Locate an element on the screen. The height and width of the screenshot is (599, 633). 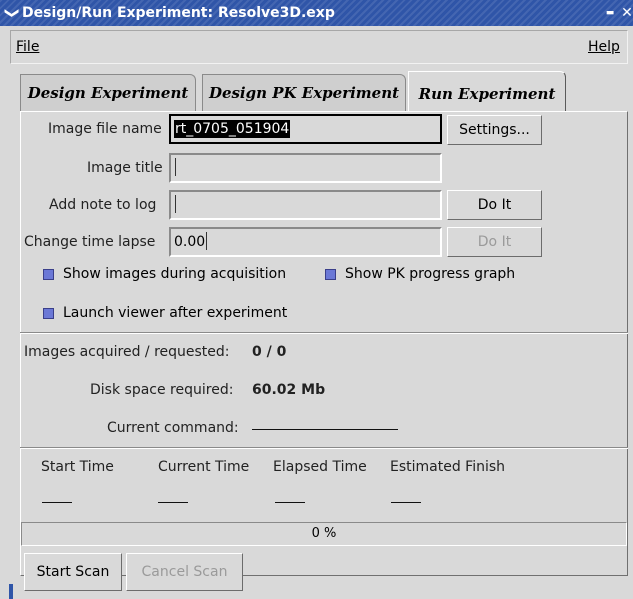
menu-bar: File Help is located at coordinates (319, 47).